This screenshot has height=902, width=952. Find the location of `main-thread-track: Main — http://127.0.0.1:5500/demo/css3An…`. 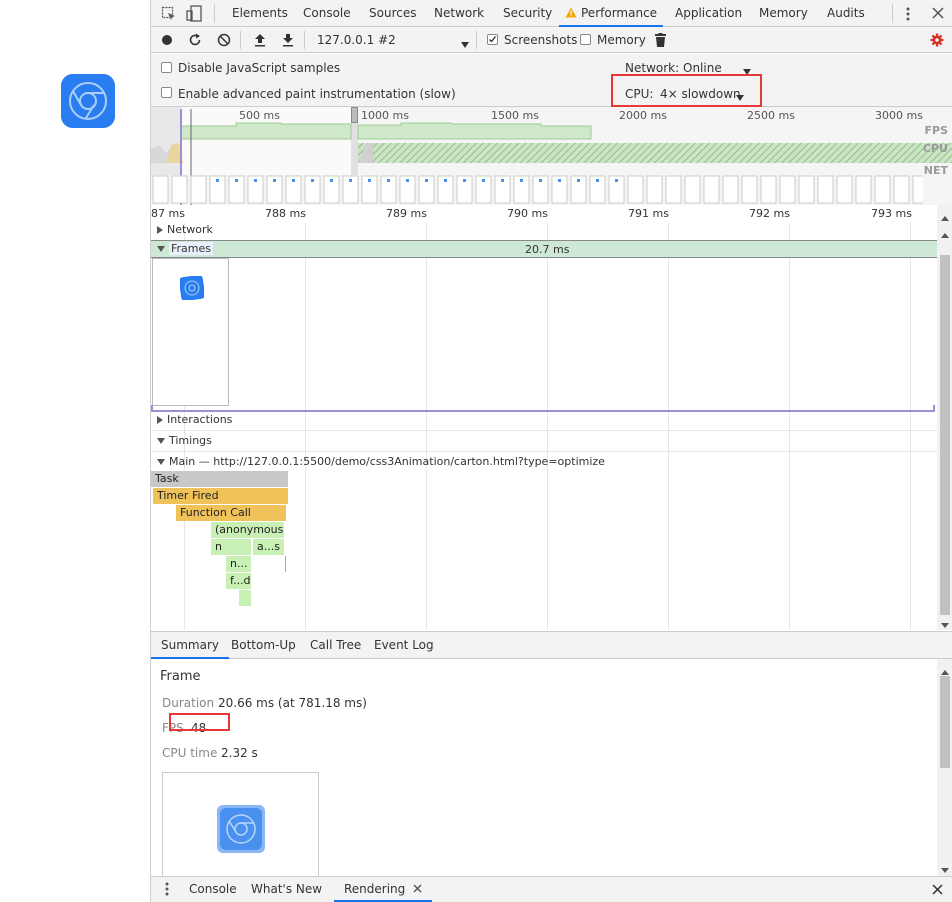

main-thread-track: Main — http://127.0.0.1:5500/demo/css3An… is located at coordinates (378, 462).